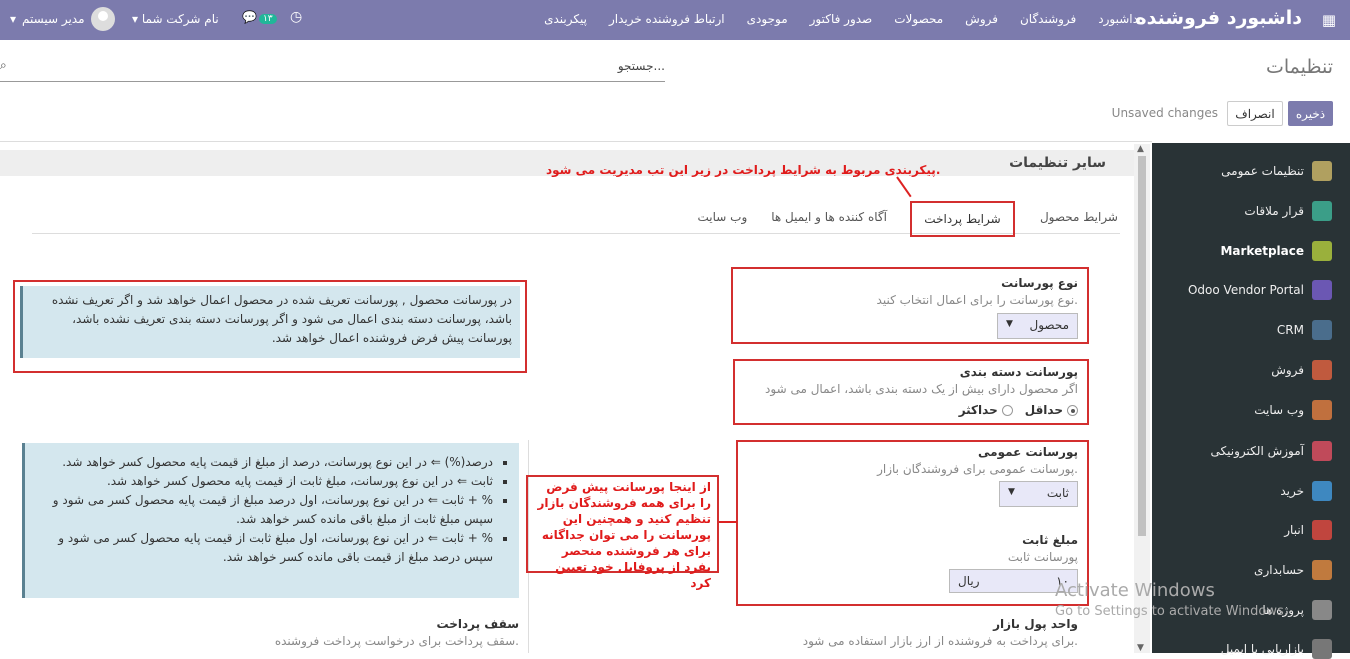 This screenshot has width=1350, height=659. What do you see at coordinates (767, 19) in the screenshot?
I see `menu-inventory: موجودی` at bounding box center [767, 19].